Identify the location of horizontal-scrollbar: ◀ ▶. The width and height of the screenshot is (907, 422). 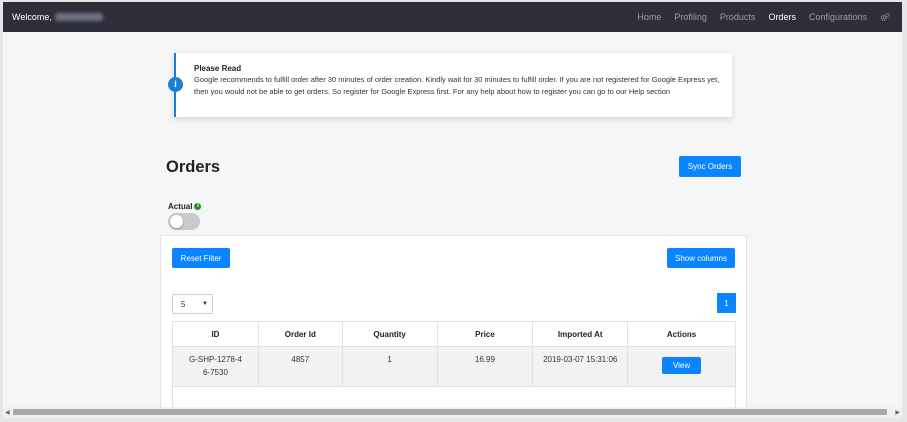
(452, 412).